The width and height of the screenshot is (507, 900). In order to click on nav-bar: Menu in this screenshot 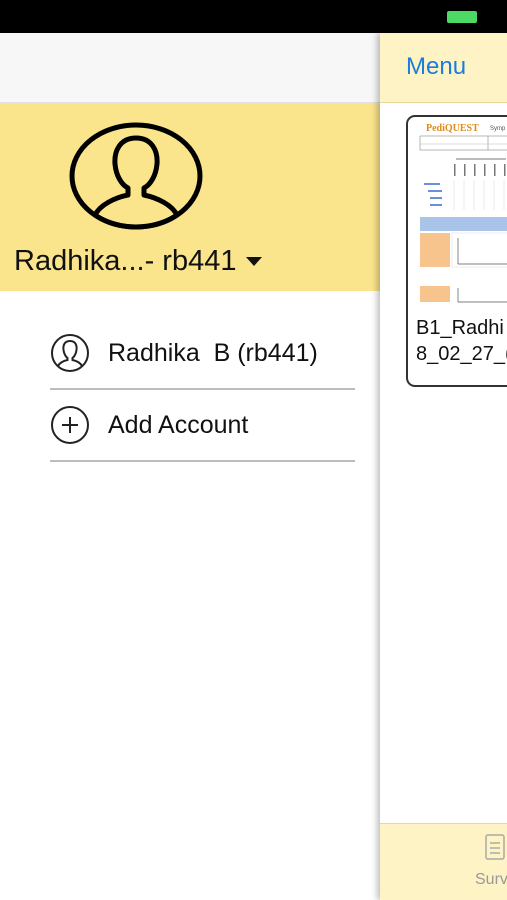, I will do `click(443, 68)`.